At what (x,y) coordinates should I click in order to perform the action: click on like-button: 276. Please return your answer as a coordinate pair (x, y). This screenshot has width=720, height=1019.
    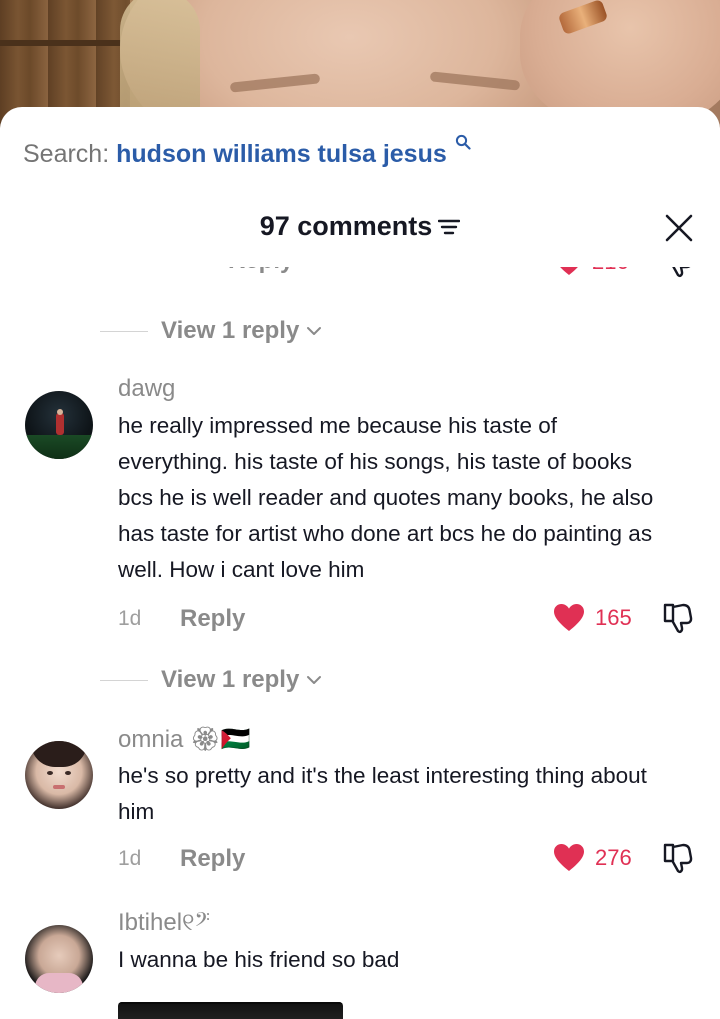
    Looking at the image, I should click on (592, 858).